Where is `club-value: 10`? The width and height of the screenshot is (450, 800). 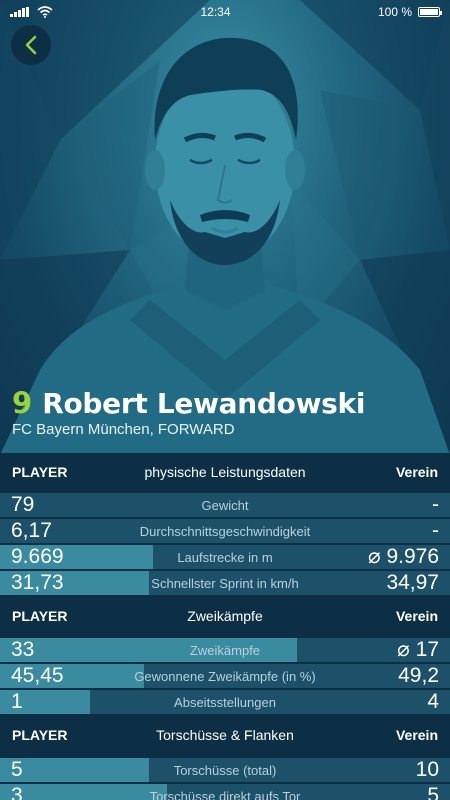 club-value: 10 is located at coordinates (427, 769).